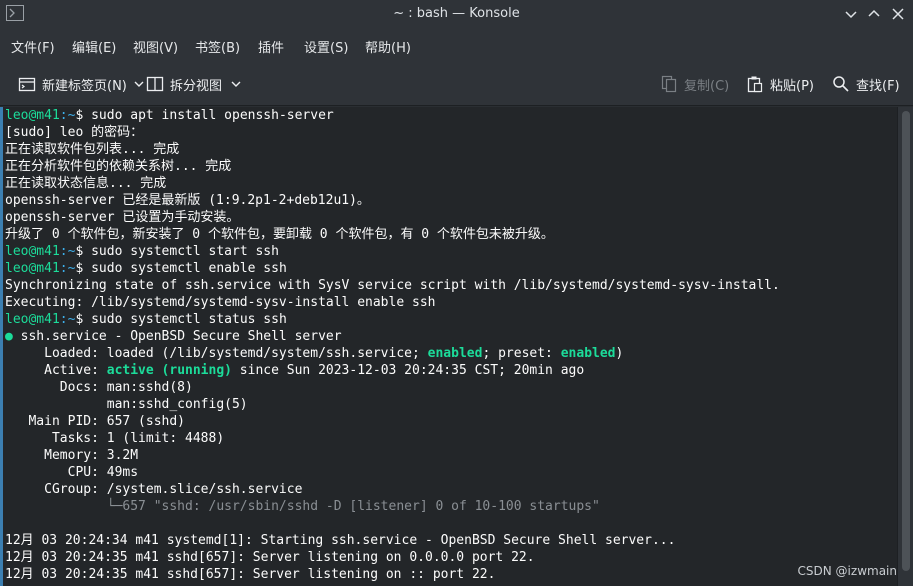 Image resolution: width=913 pixels, height=586 pixels. Describe the element at coordinates (217, 46) in the screenshot. I see `menu-bookmarks: 书签(B)` at that location.